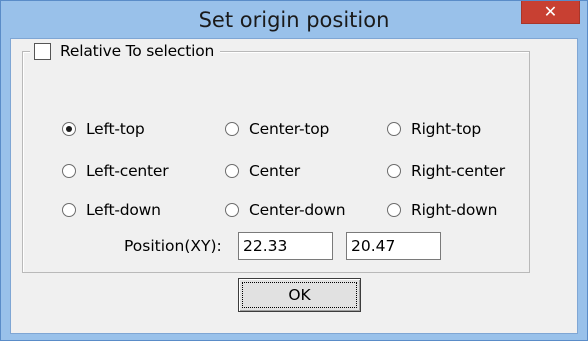  I want to click on title-bar: Set origin position ✕, so click(294, 18).